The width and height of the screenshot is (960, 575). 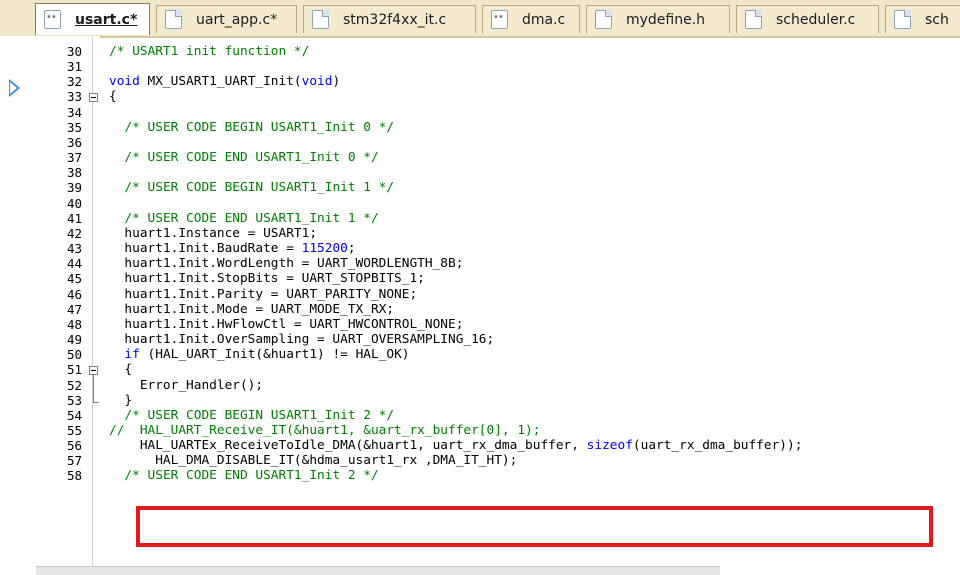 I want to click on code-line: huart1.Init.StopBits = UART_STOPBITS_1;, so click(x=266, y=279).